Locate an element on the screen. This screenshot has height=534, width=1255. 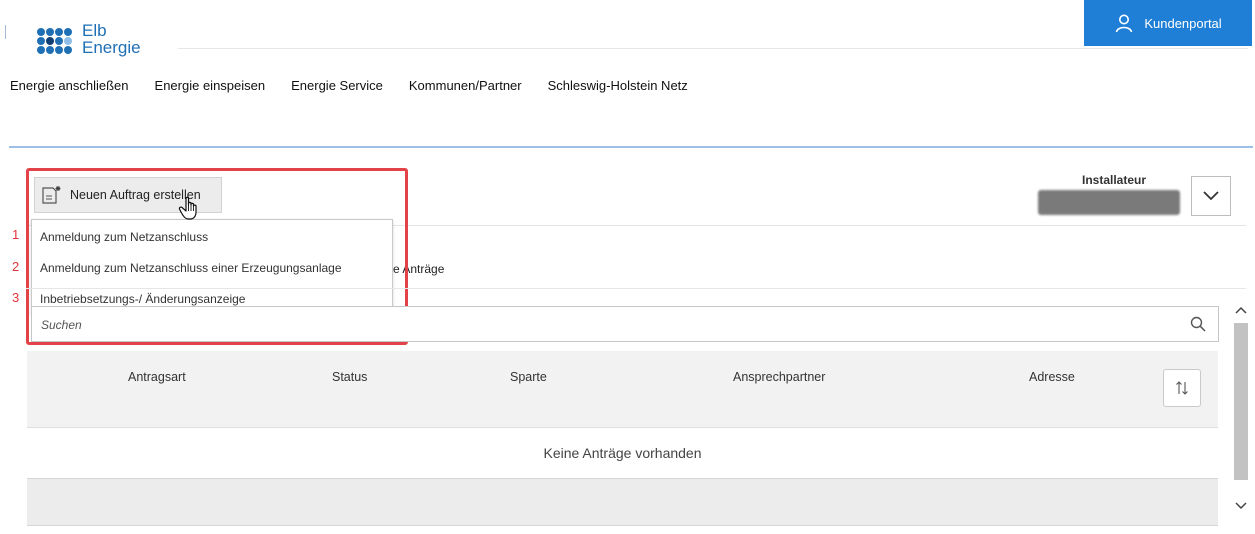
nav-item-schleswig-holstein-netz: Schleswig-Holstein Netz is located at coordinates (618, 85).